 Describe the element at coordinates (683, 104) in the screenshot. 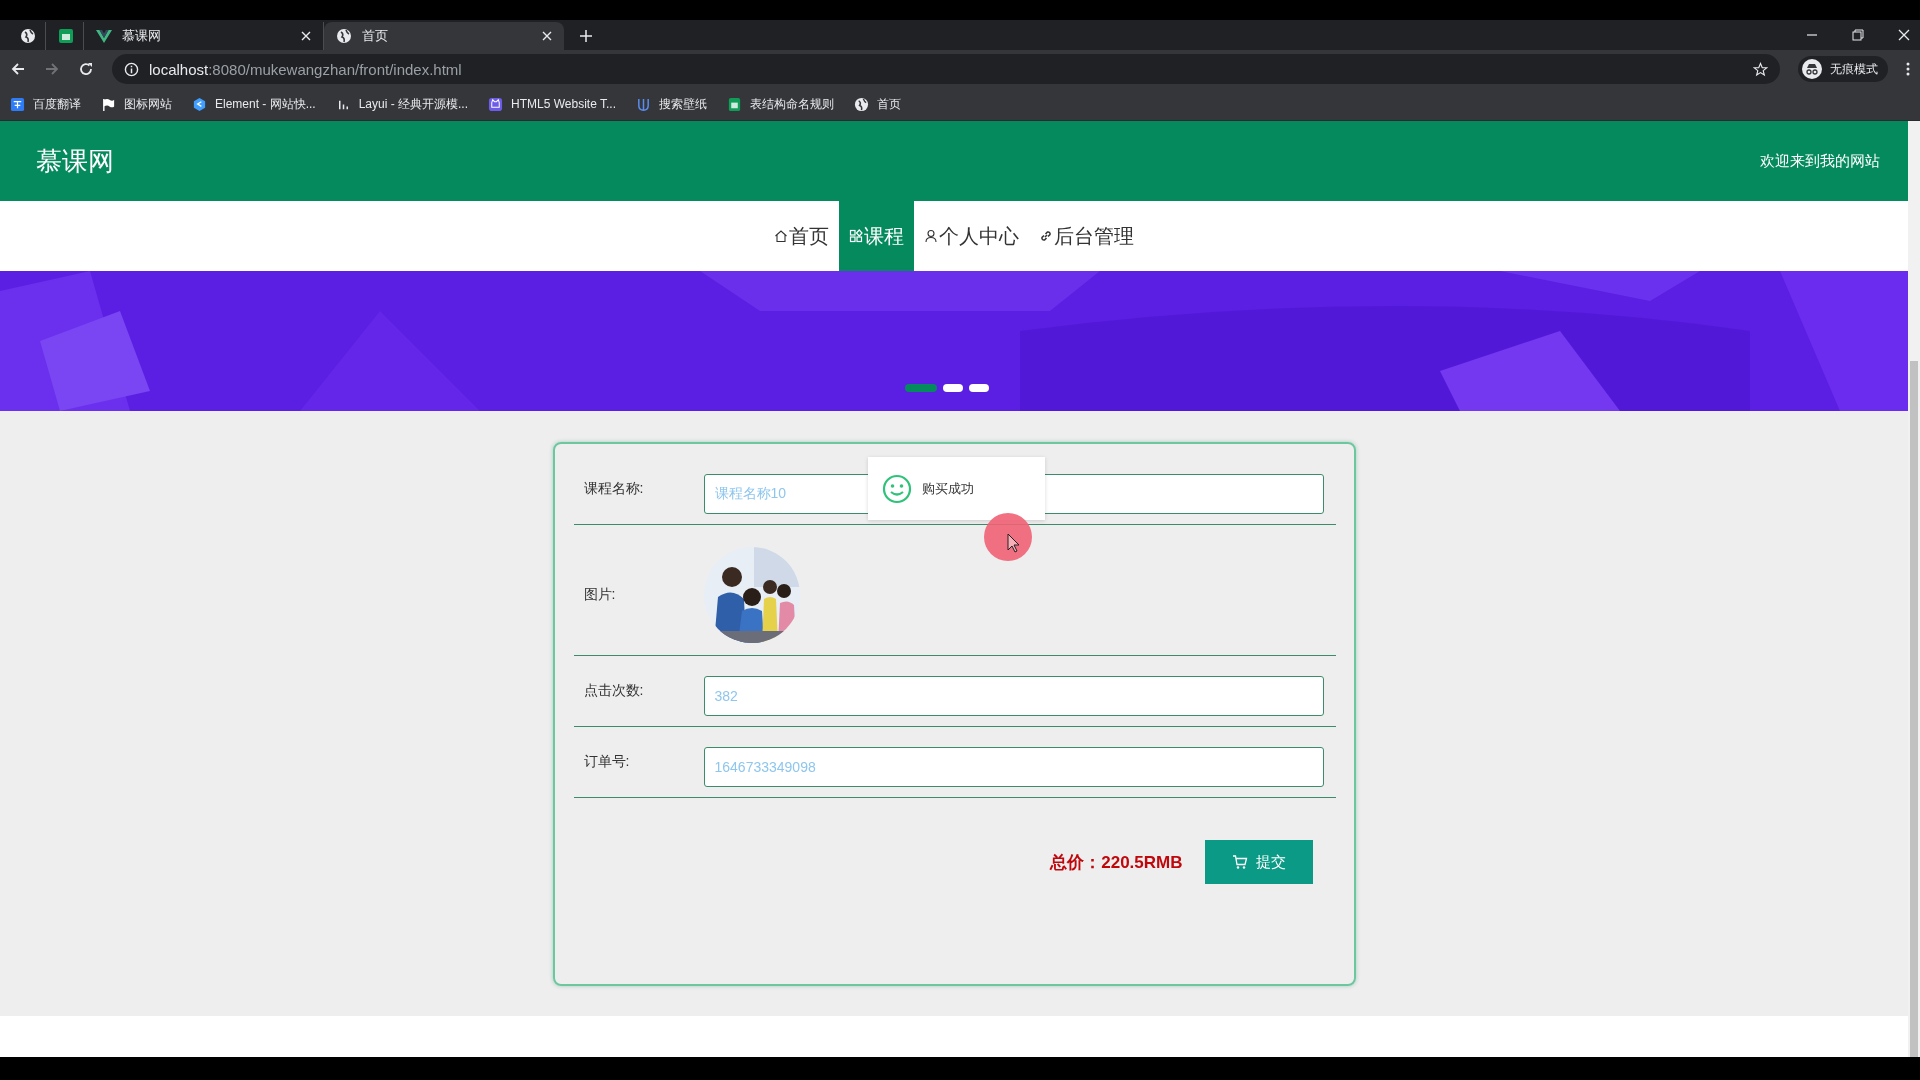

I see `bookmark-label: 搜索壁纸` at that location.